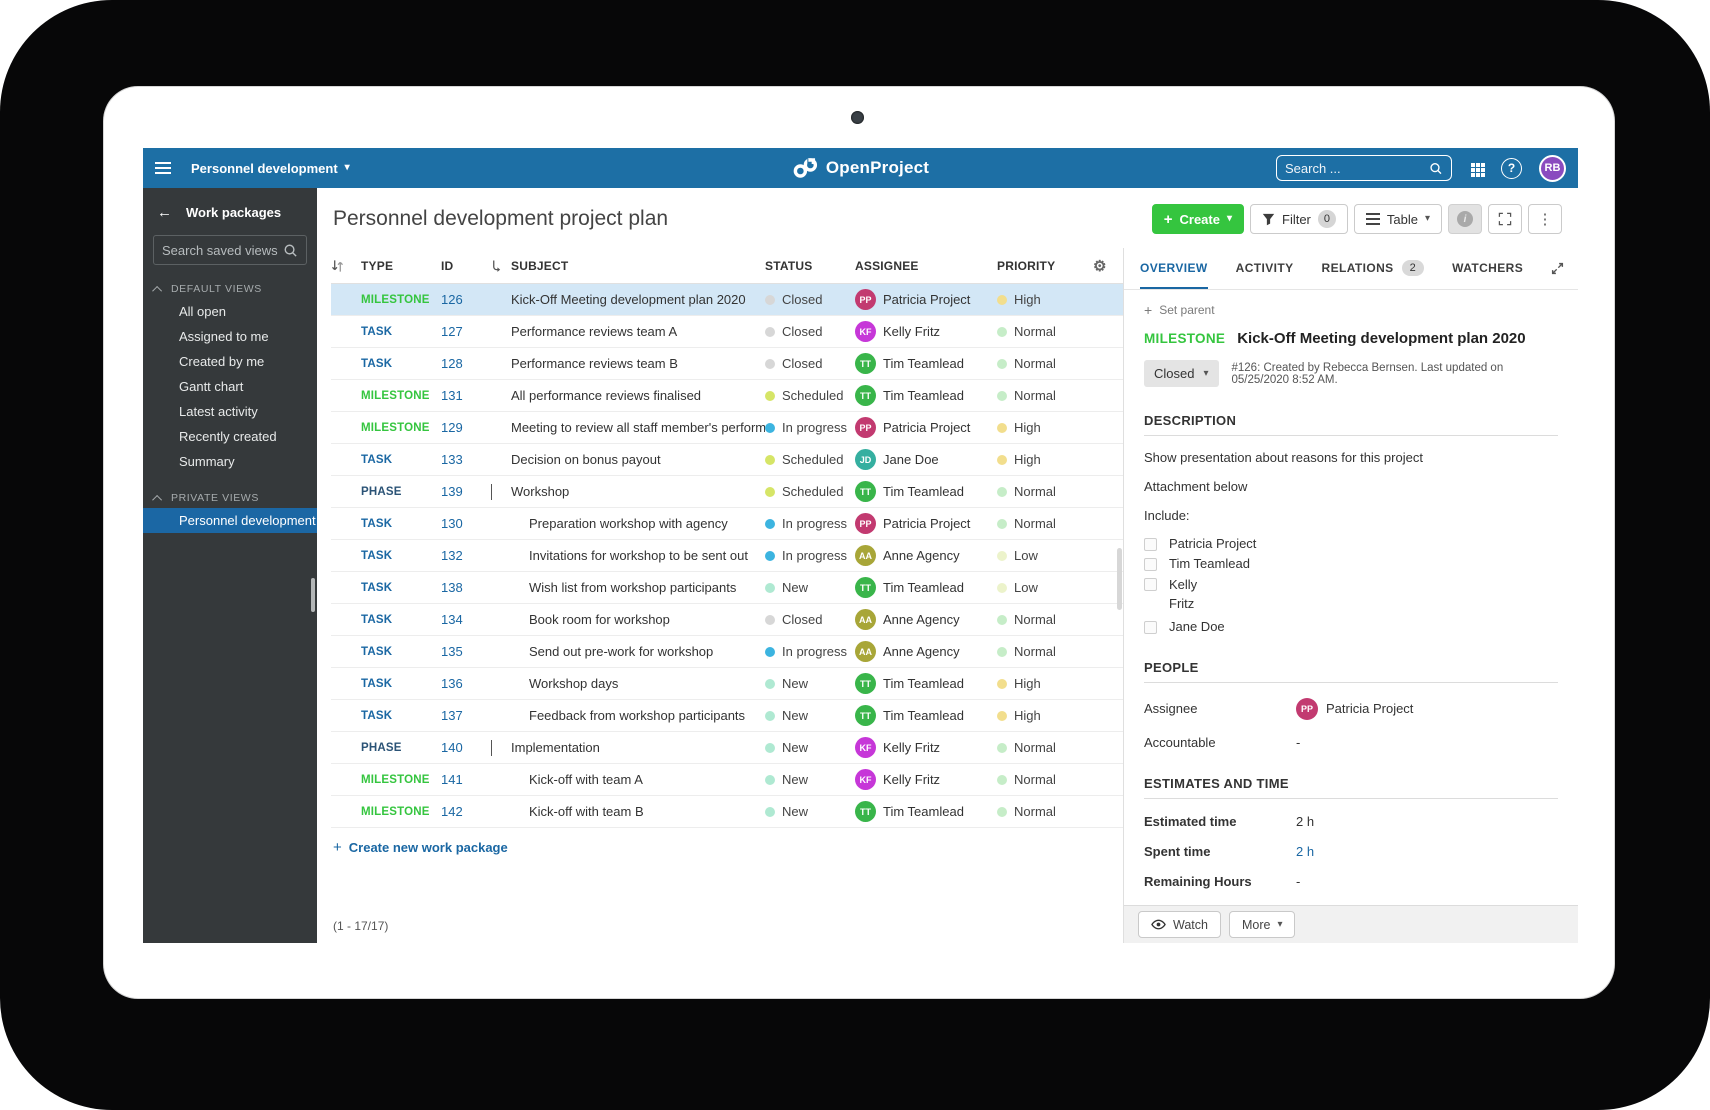 The height and width of the screenshot is (1110, 1710). I want to click on app-grid-icon, so click(1473, 164).